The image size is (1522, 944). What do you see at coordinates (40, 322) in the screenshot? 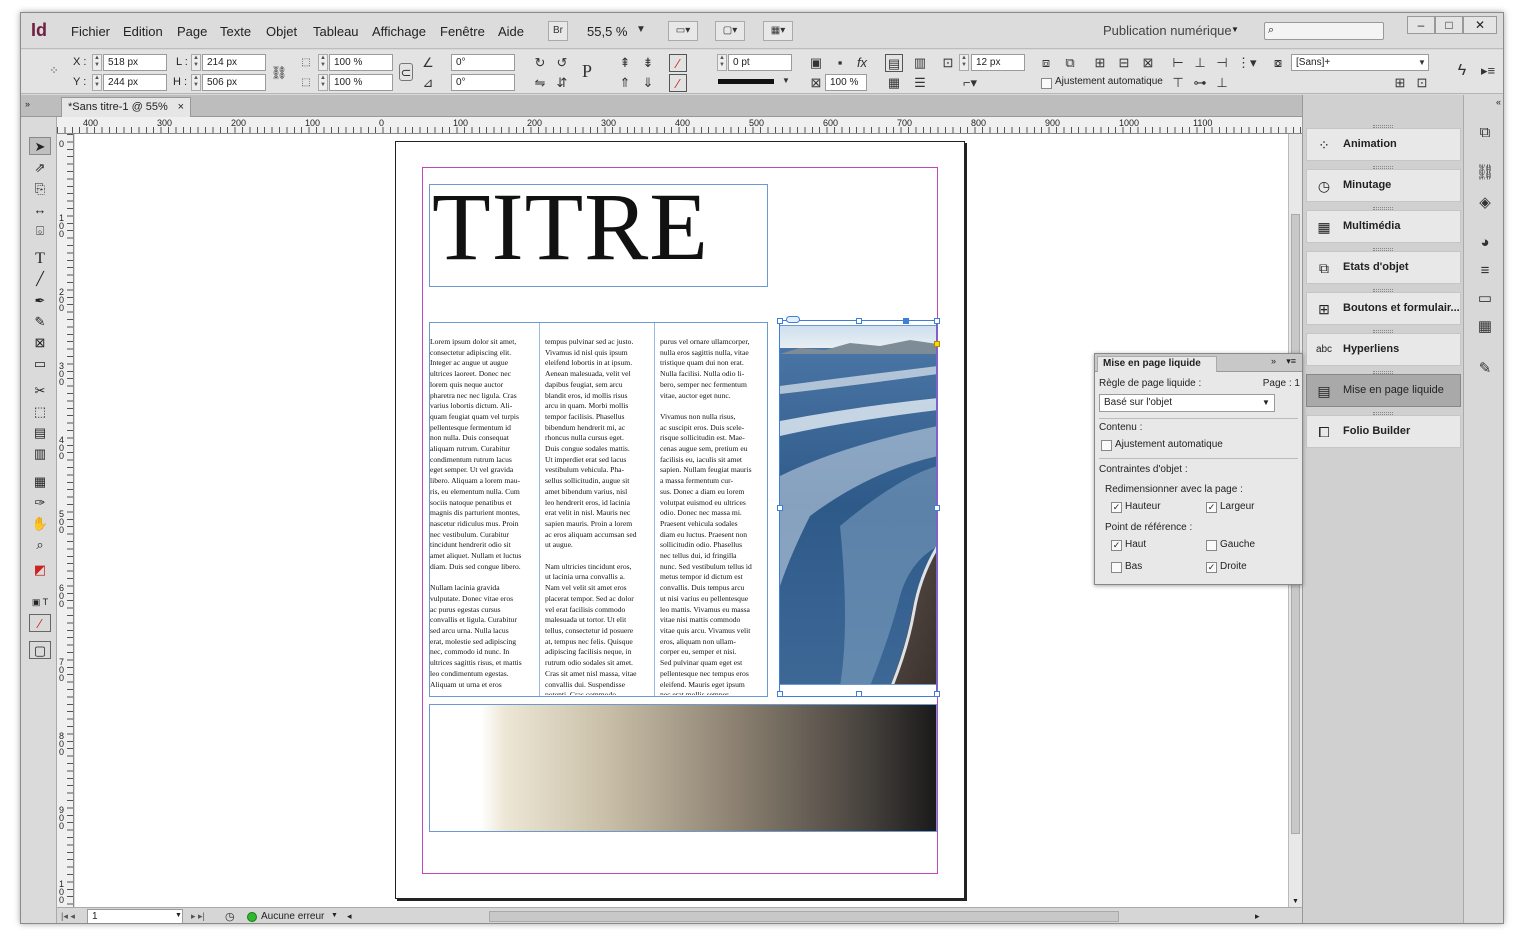
I see `pencil-tool-icon: ✎` at bounding box center [40, 322].